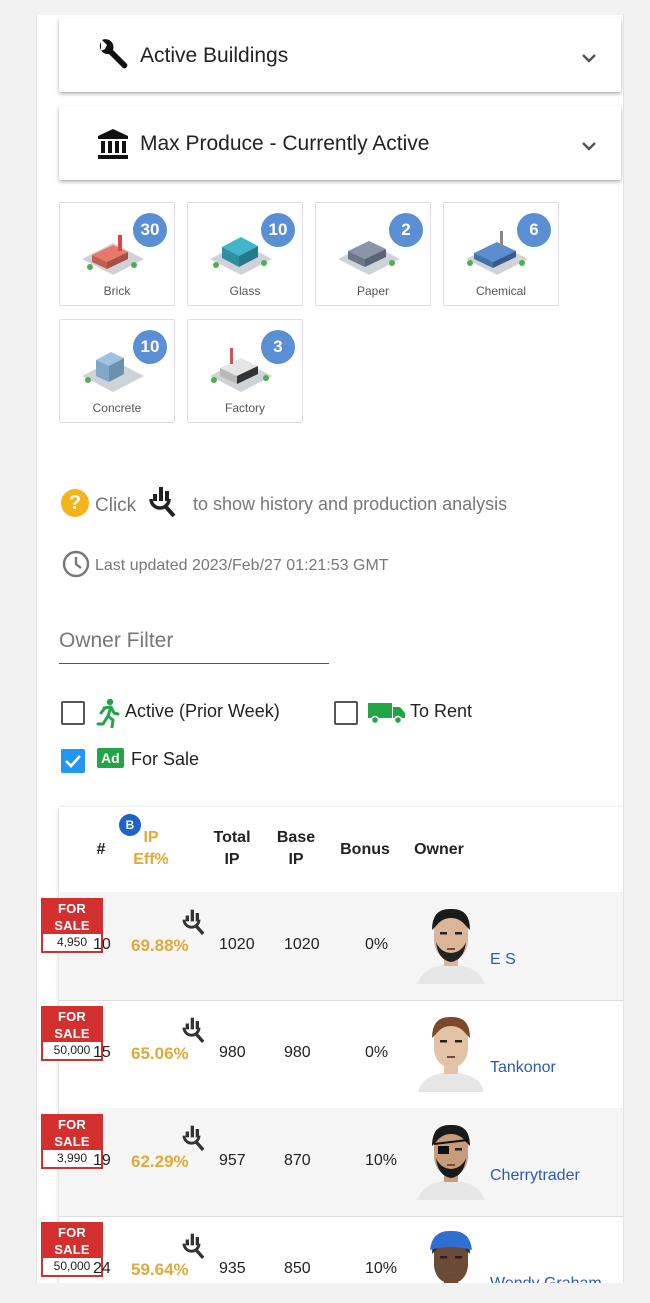 This screenshot has height=1303, width=650. What do you see at coordinates (110, 758) in the screenshot?
I see `ad-icon: Ad` at bounding box center [110, 758].